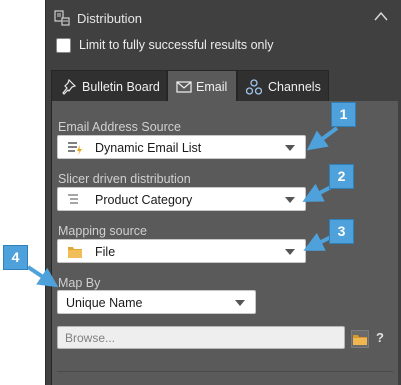 The height and width of the screenshot is (385, 401). What do you see at coordinates (104, 303) in the screenshot?
I see `dropdown-value: Unique Name` at bounding box center [104, 303].